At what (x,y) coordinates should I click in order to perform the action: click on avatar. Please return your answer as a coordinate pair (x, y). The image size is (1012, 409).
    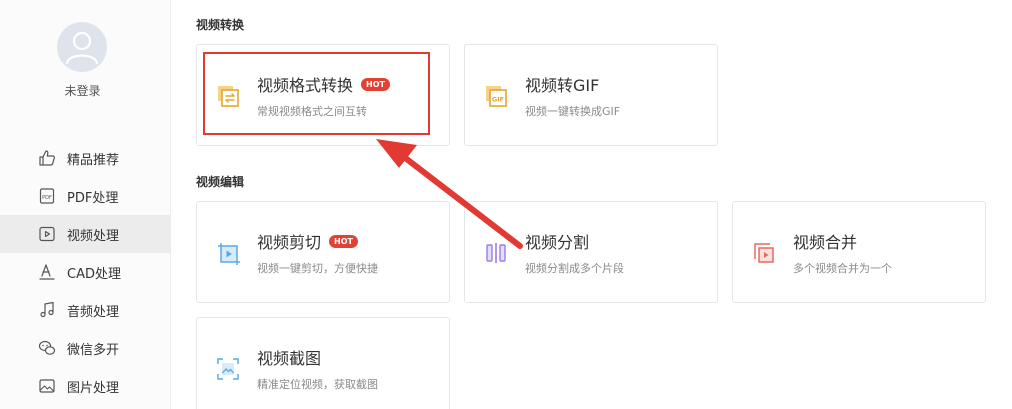
    Looking at the image, I should click on (82, 47).